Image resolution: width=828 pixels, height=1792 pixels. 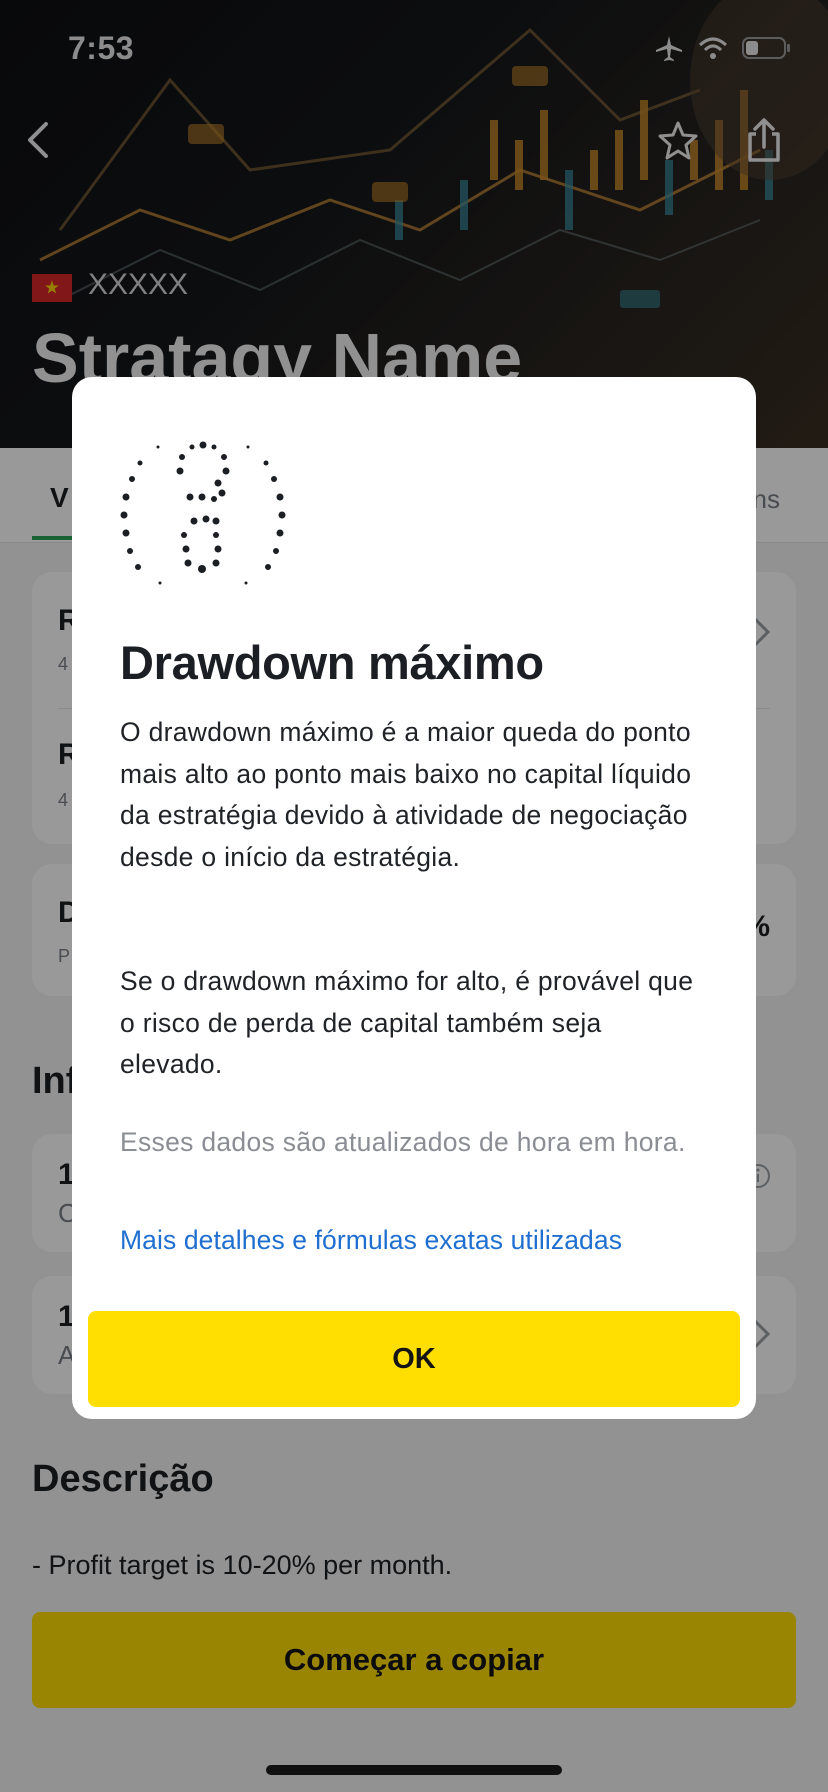 What do you see at coordinates (203, 513) in the screenshot?
I see `drawdown-illustration` at bounding box center [203, 513].